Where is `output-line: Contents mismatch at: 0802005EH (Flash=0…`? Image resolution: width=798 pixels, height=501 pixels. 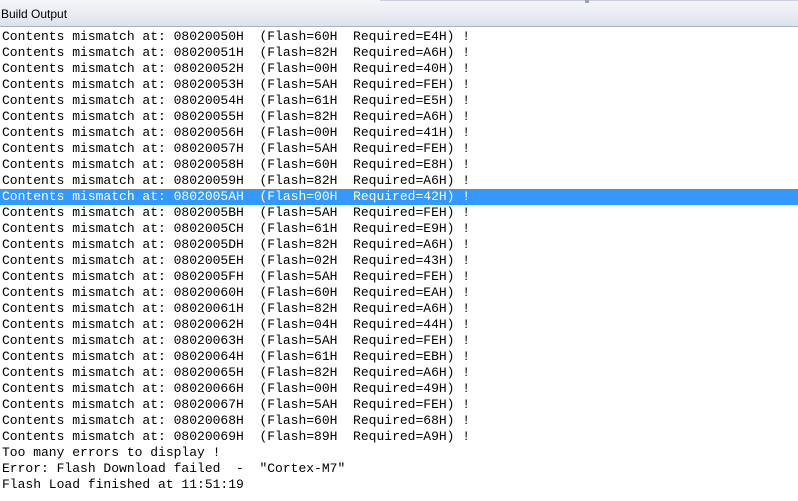 output-line: Contents mismatch at: 0802005EH (Flash=0… is located at coordinates (399, 261).